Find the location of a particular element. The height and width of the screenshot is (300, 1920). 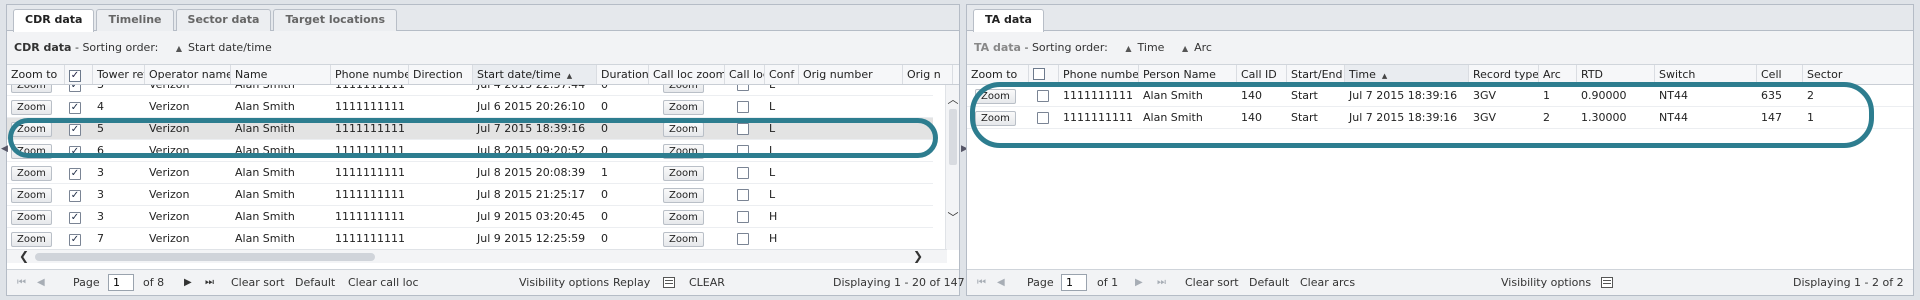

scroll-left-icon: ❮ is located at coordinates (24, 256).